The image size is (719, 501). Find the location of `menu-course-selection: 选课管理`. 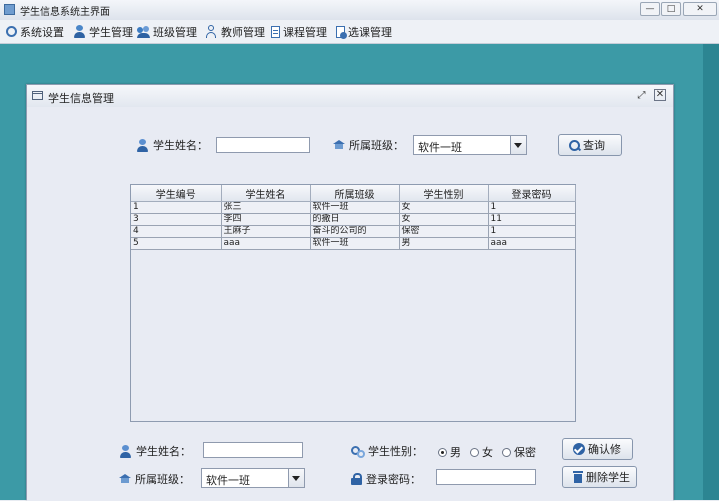

menu-course-selection: 选课管理 is located at coordinates (364, 31).